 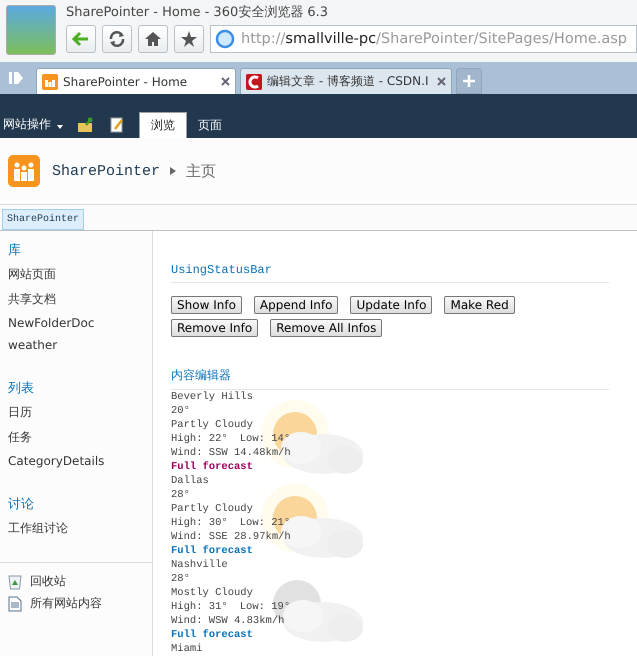 I want to click on weather-condition: Mostly Cloudy, so click(x=212, y=593).